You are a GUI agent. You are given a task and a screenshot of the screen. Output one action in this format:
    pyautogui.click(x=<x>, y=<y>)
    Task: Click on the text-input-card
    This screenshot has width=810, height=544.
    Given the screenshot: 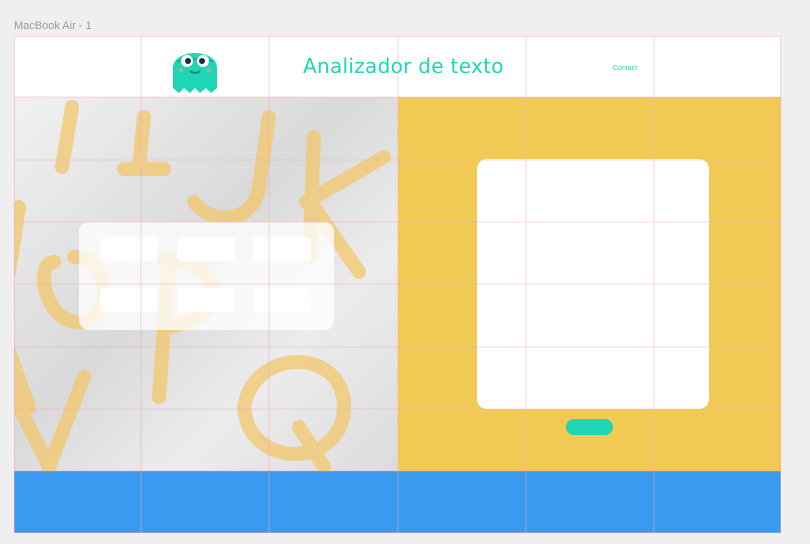 What is the action you would take?
    pyautogui.click(x=206, y=276)
    